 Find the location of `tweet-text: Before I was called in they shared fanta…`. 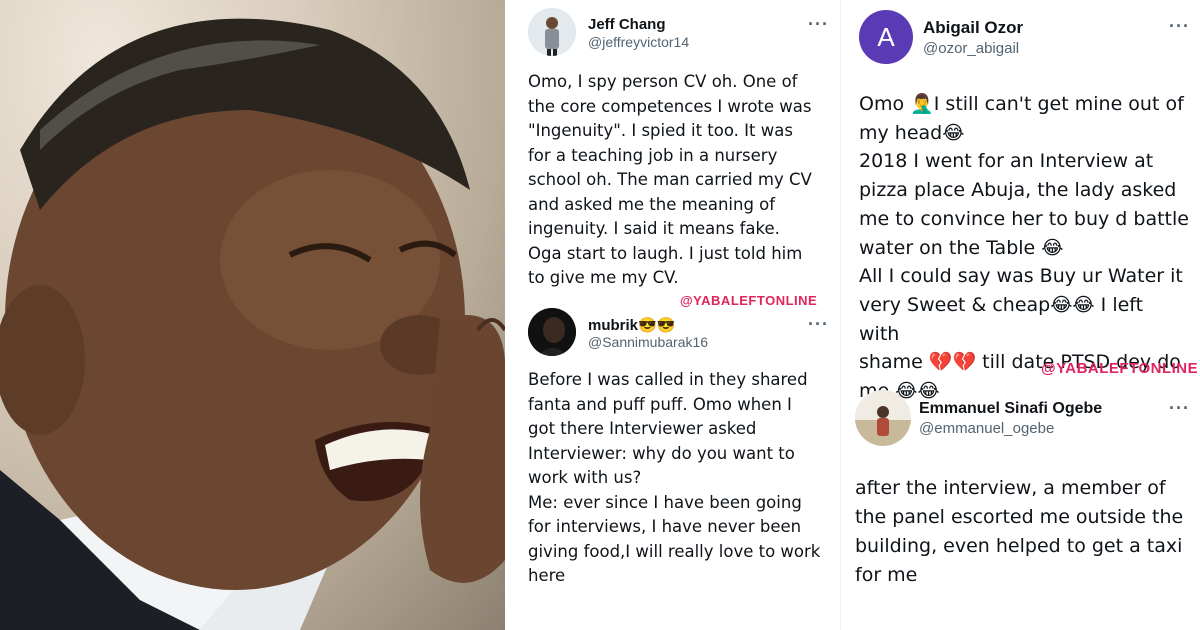

tweet-text: Before I was called in they shared fanta… is located at coordinates (674, 477).